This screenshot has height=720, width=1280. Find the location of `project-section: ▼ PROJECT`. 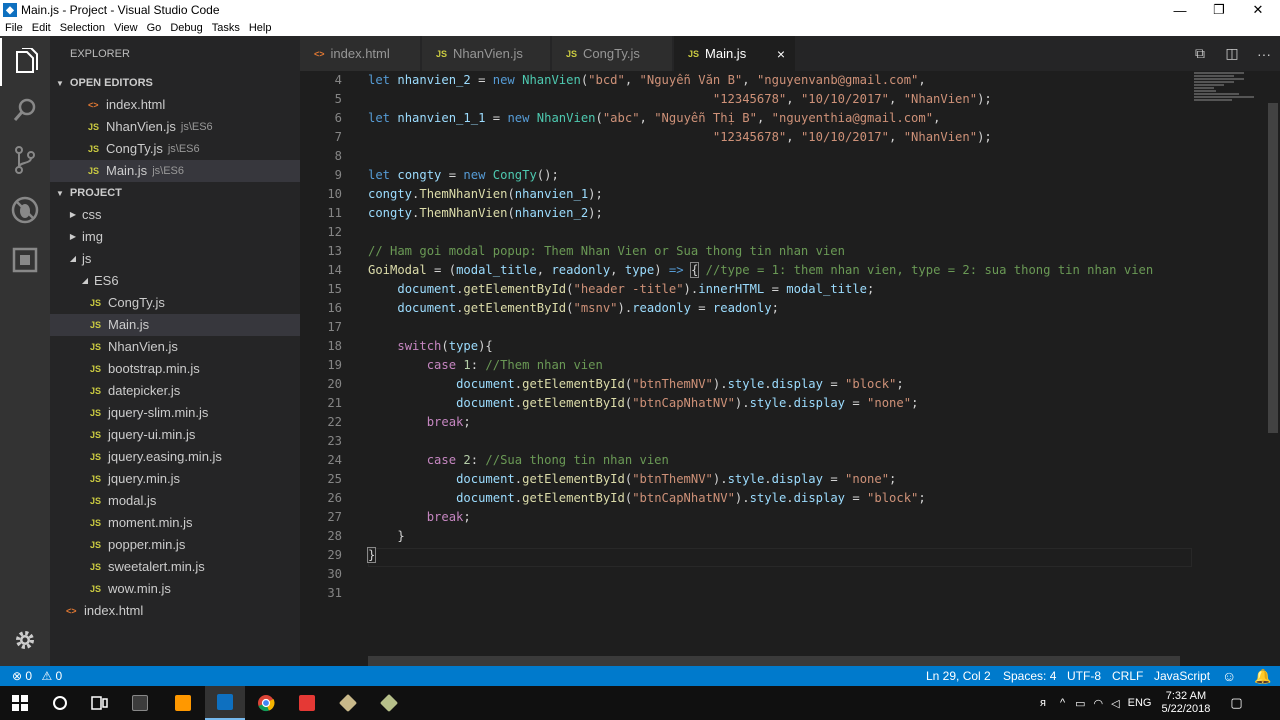

project-section: ▼ PROJECT is located at coordinates (175, 193).